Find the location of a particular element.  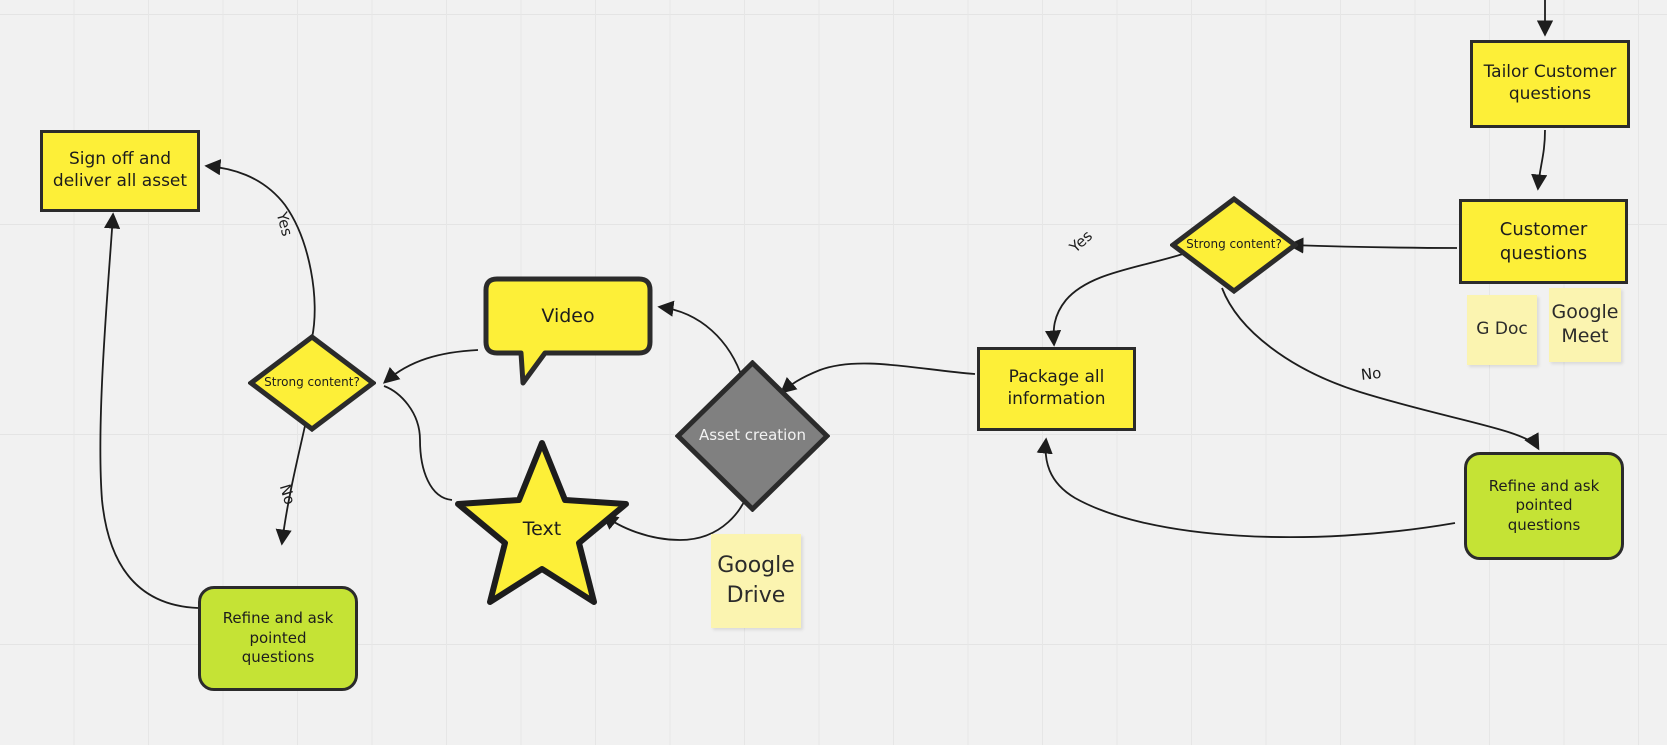

node-sign-off: Sign off and deliver all asset is located at coordinates (120, 171).